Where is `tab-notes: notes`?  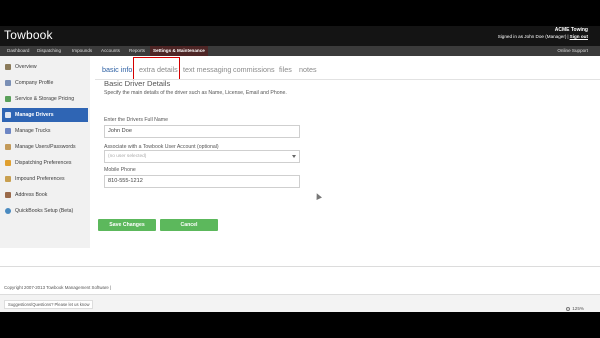 tab-notes: notes is located at coordinates (308, 69).